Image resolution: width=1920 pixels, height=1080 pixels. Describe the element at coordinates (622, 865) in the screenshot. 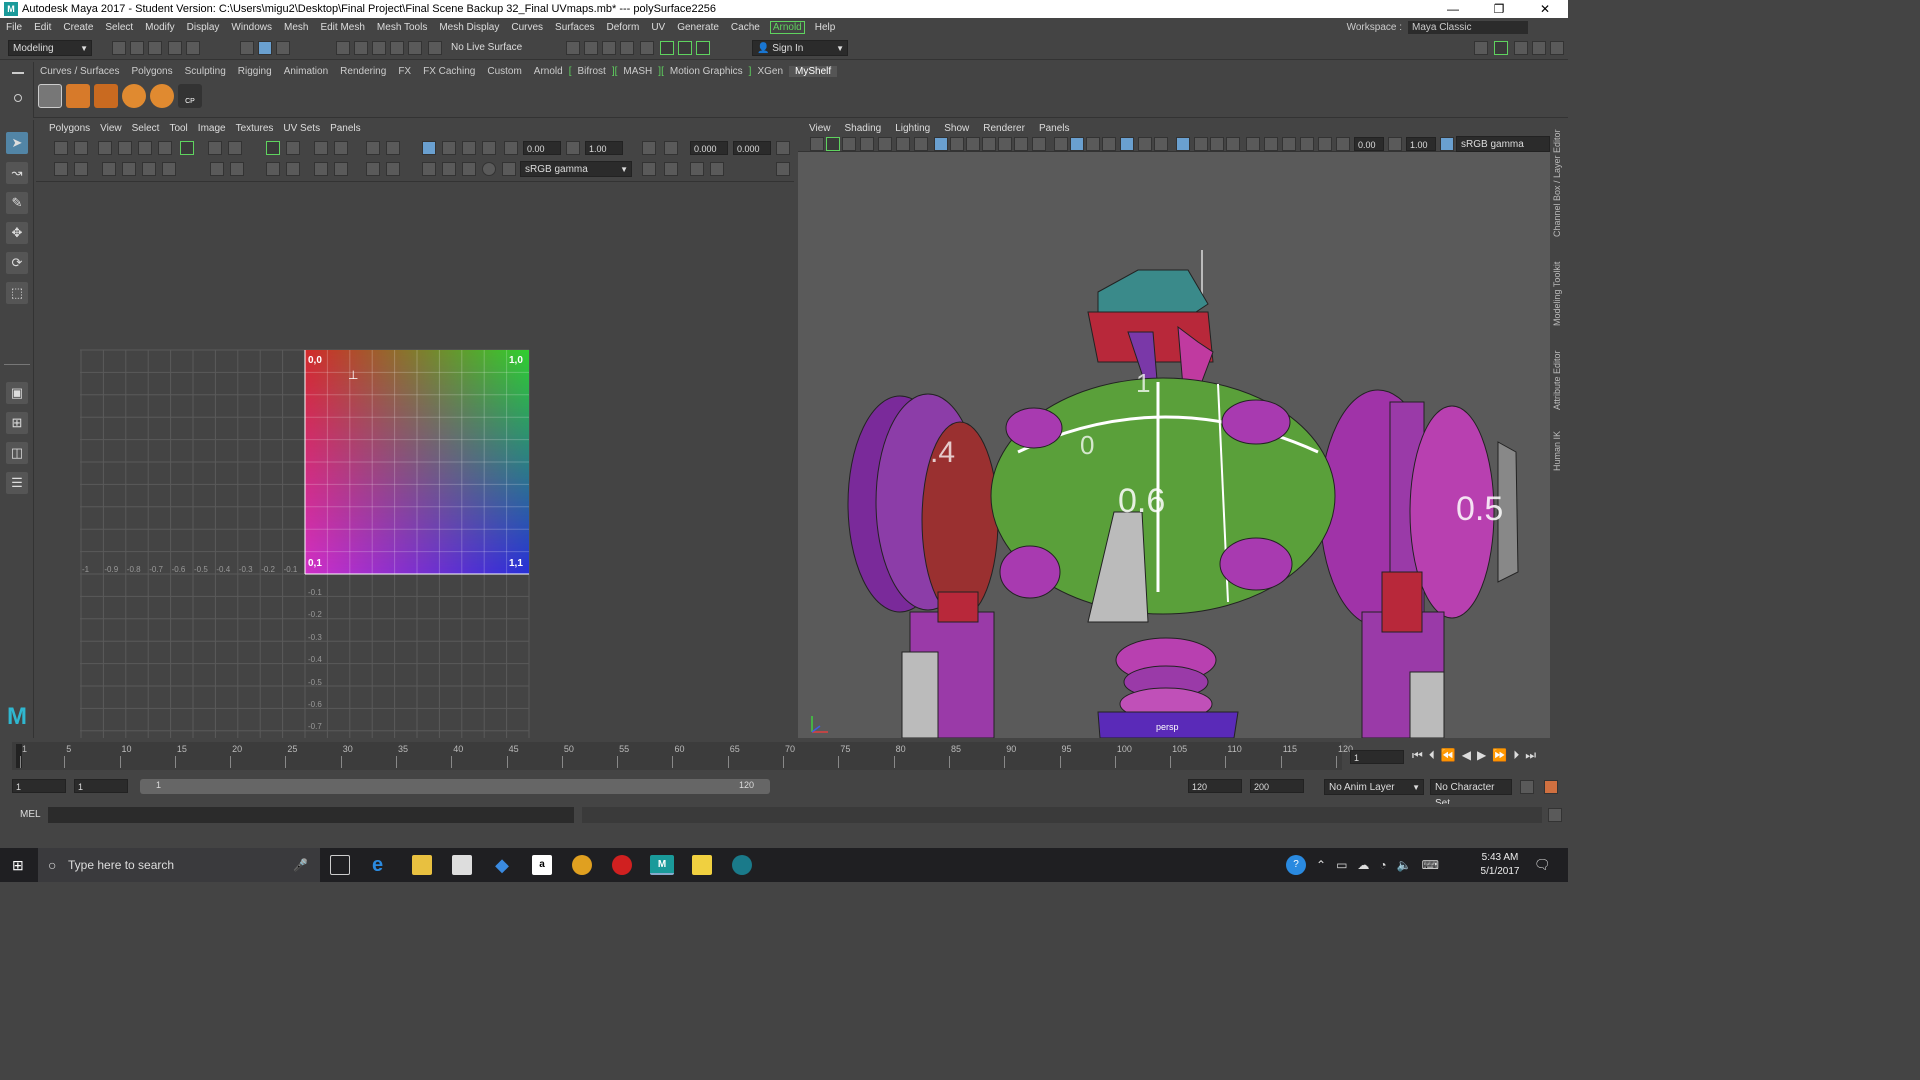

I see `shield-app-icon` at that location.